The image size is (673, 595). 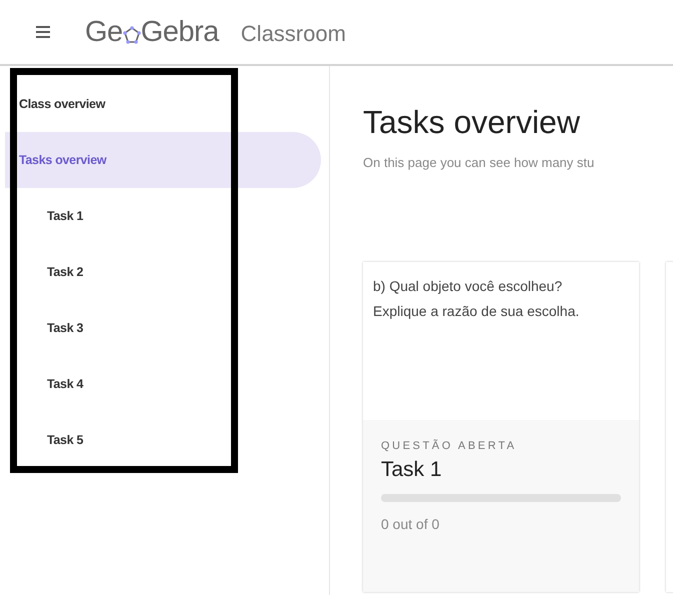 I want to click on pentagon-logo-icon, so click(x=131, y=35).